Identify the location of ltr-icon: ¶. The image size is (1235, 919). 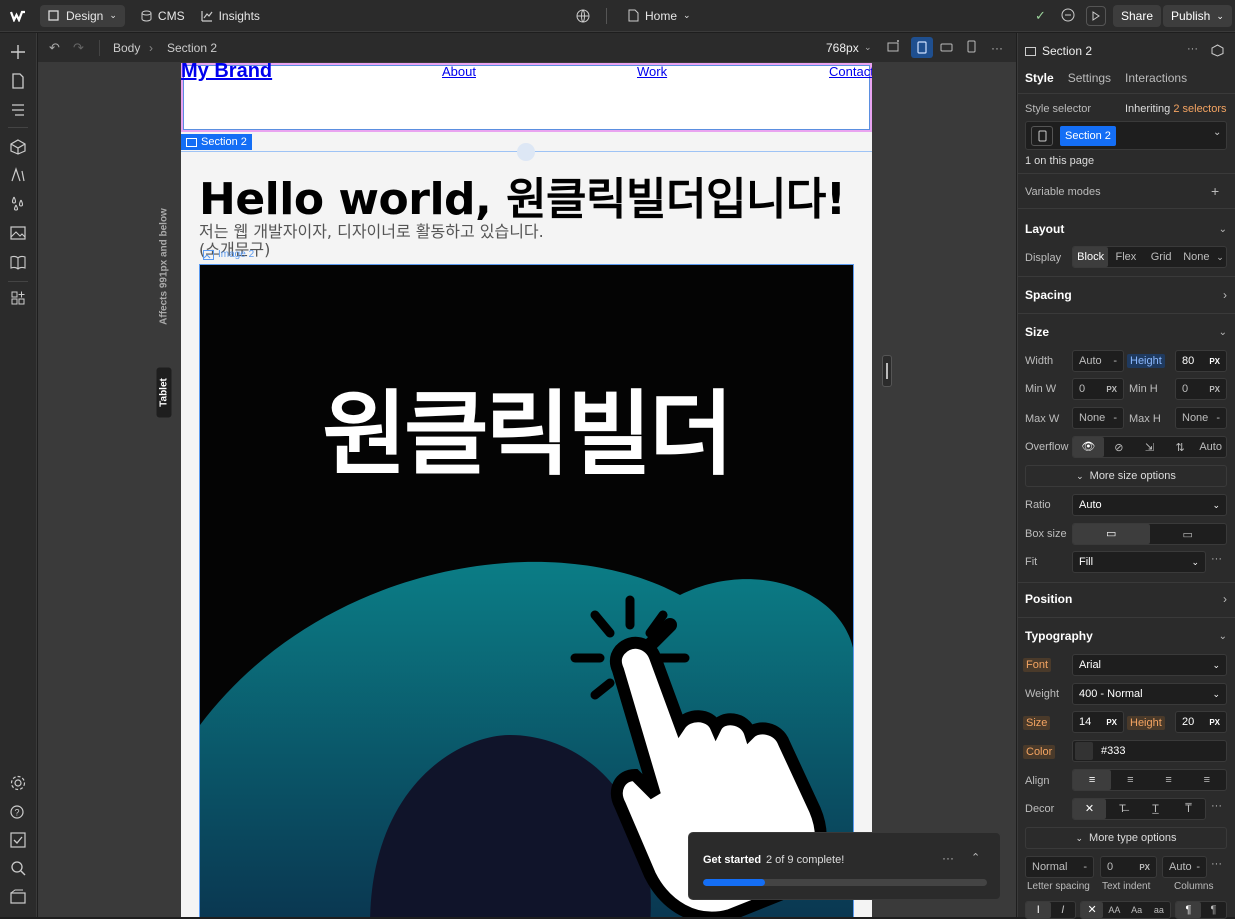
(1188, 910).